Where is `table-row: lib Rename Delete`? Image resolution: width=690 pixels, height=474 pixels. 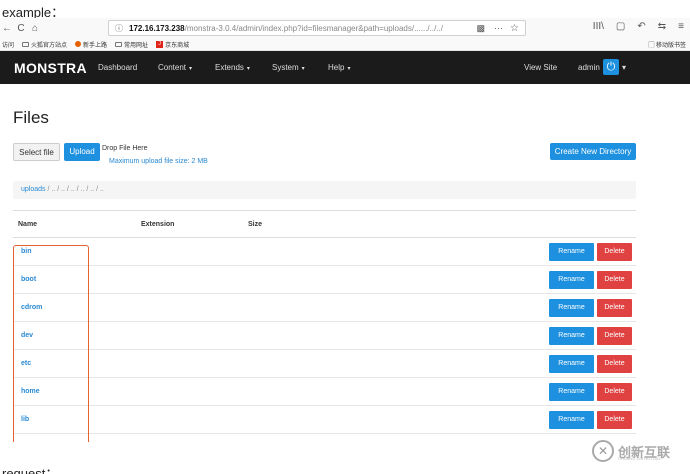
table-row: lib Rename Delete is located at coordinates (324, 420).